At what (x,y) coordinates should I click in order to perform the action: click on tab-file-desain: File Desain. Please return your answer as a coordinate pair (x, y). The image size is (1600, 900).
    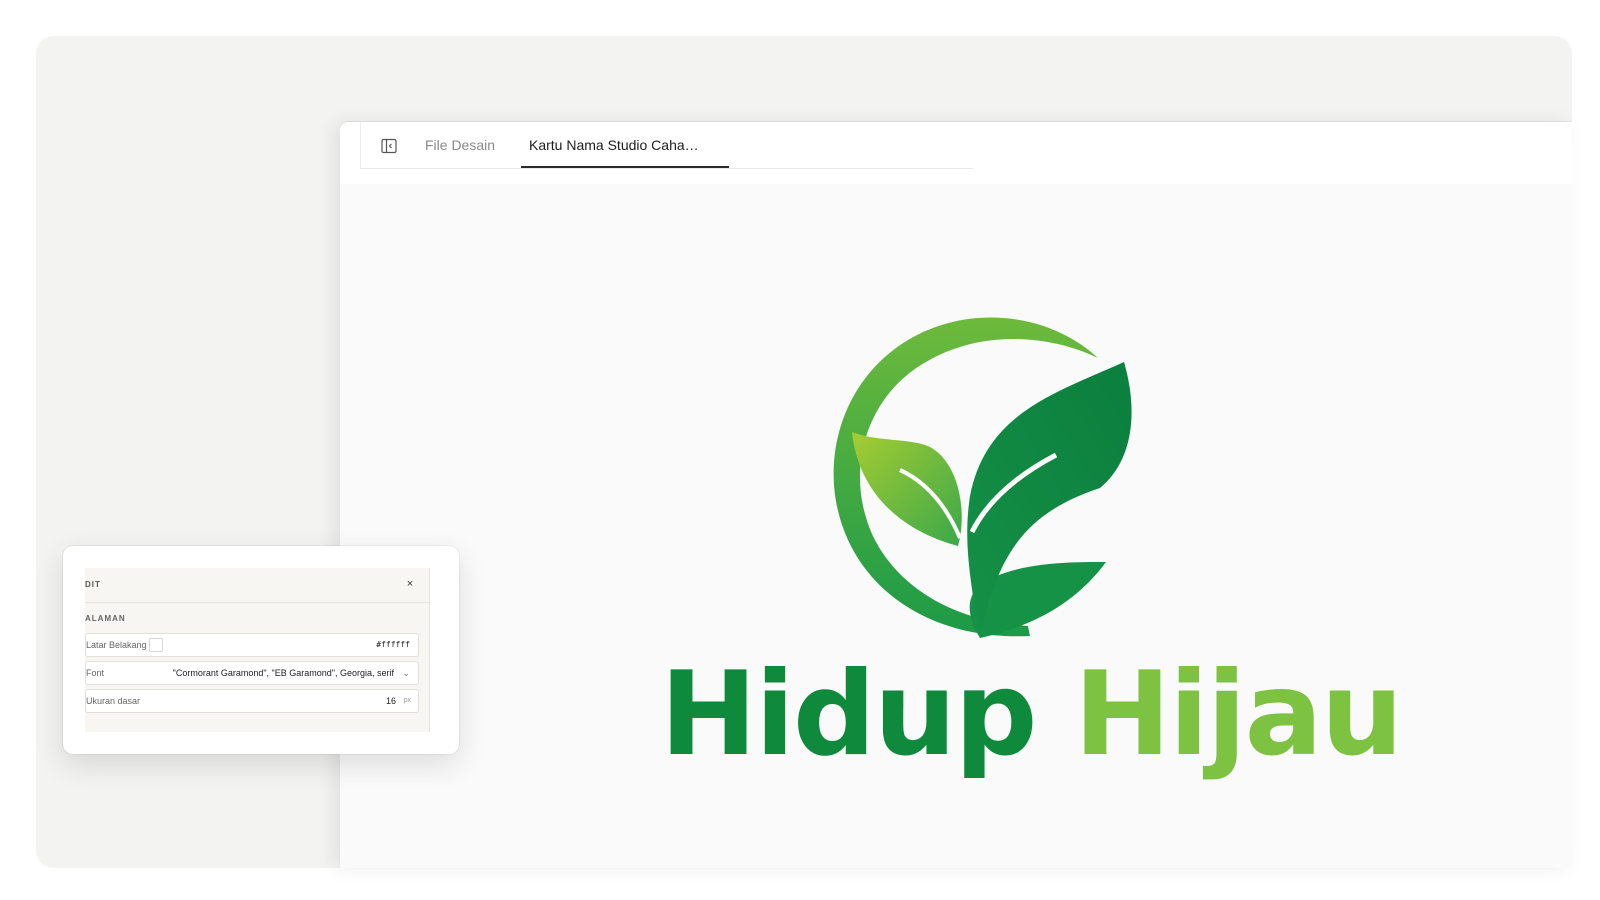
    Looking at the image, I should click on (460, 145).